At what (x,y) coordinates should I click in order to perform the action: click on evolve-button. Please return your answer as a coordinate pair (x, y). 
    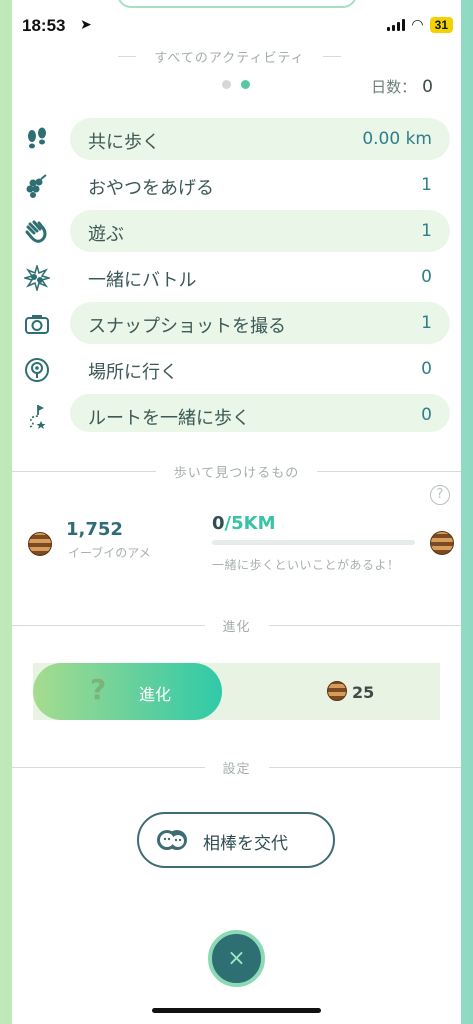
    Looking at the image, I should click on (127, 691).